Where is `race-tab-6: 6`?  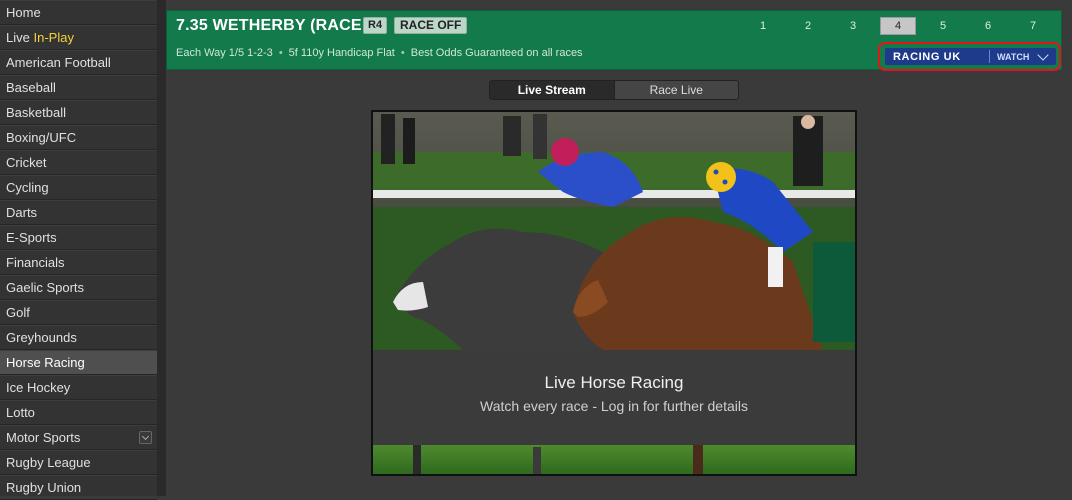
race-tab-6: 6 is located at coordinates (988, 26).